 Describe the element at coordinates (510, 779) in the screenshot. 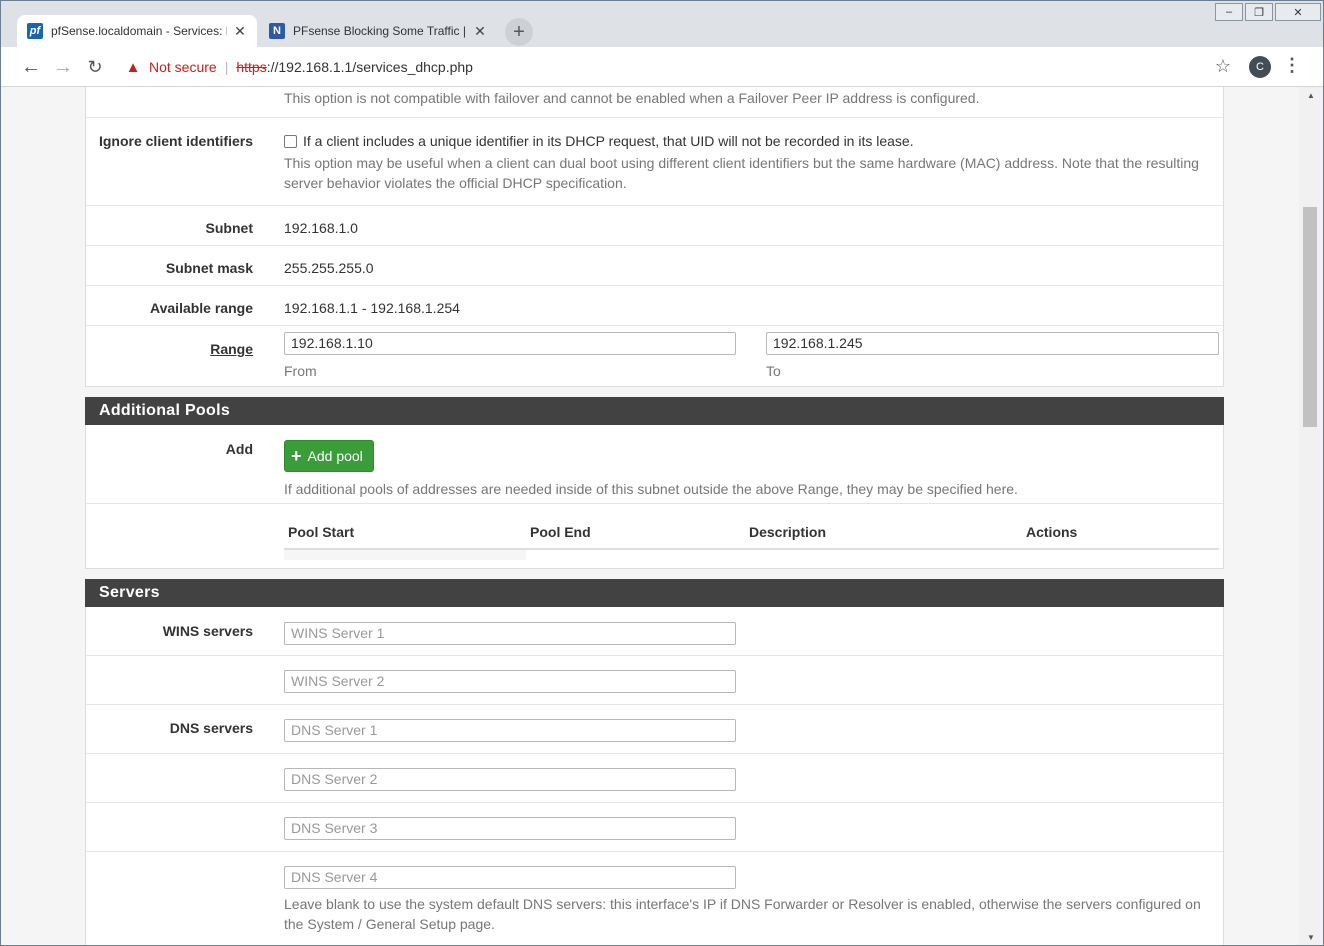

I see `dns-server-2-input: DNS Server 2` at that location.